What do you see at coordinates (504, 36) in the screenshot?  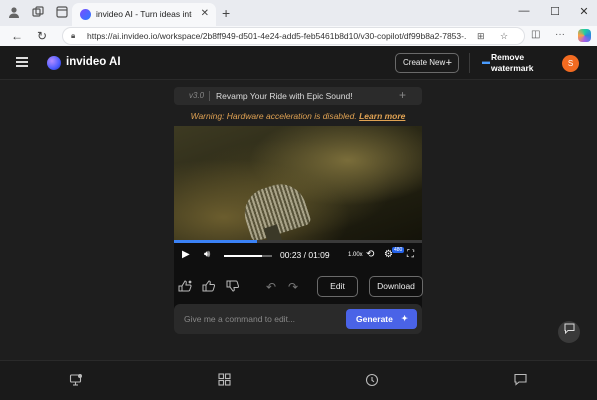 I see `favorite-star-icon: ☆` at bounding box center [504, 36].